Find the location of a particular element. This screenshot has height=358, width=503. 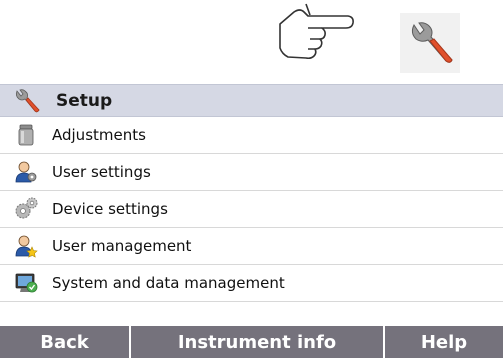

adjustment-weight-icon is located at coordinates (26, 135).